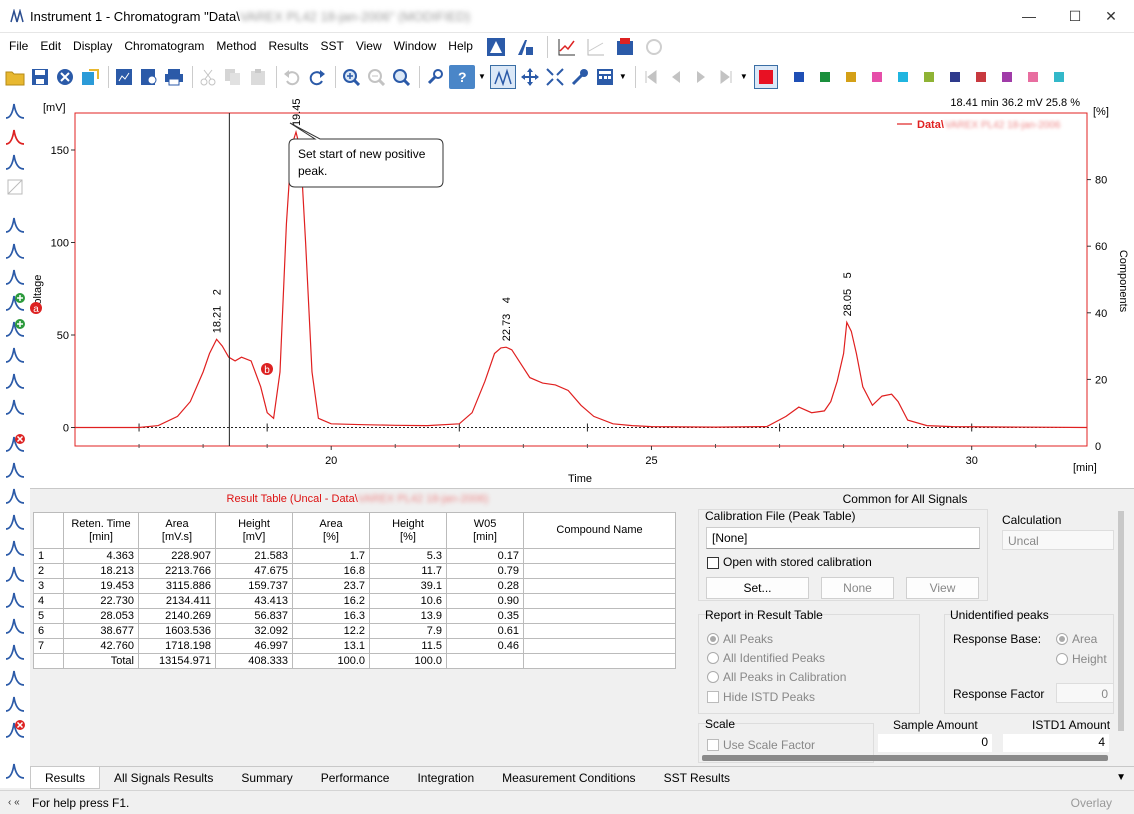  Describe the element at coordinates (92, 46) in the screenshot. I see `menu-display: Display` at that location.